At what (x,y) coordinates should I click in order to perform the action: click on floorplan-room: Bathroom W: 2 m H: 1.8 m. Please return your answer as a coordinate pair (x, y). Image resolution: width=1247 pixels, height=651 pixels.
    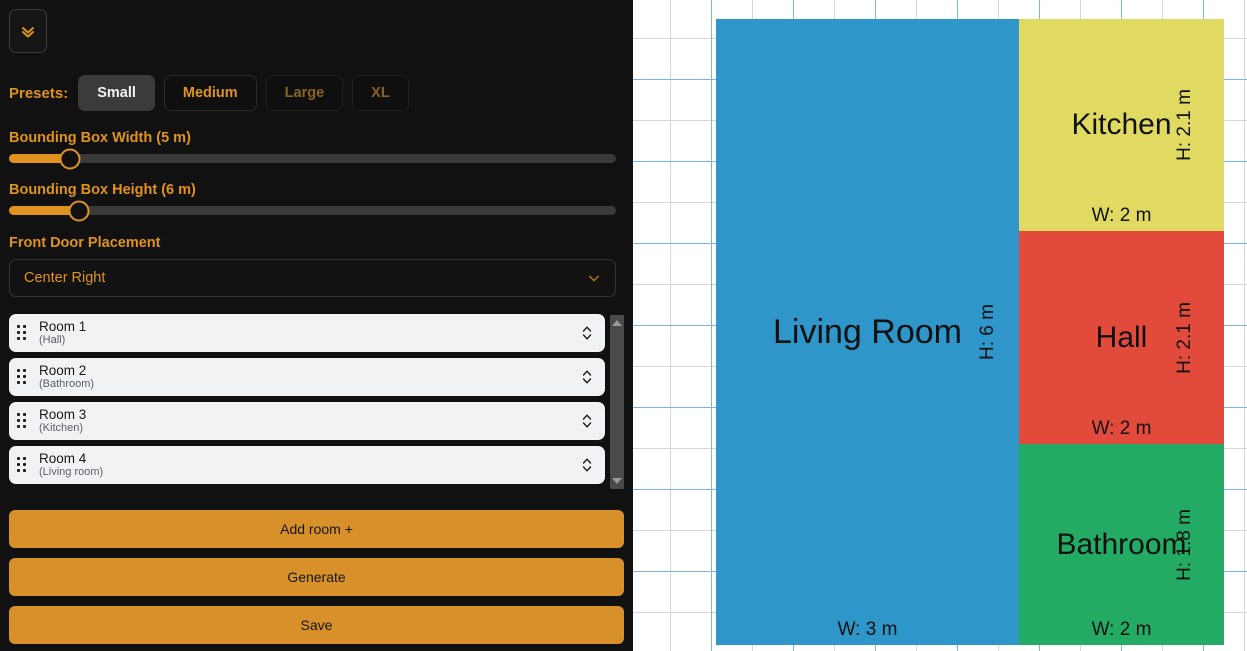
    Looking at the image, I should click on (1121, 544).